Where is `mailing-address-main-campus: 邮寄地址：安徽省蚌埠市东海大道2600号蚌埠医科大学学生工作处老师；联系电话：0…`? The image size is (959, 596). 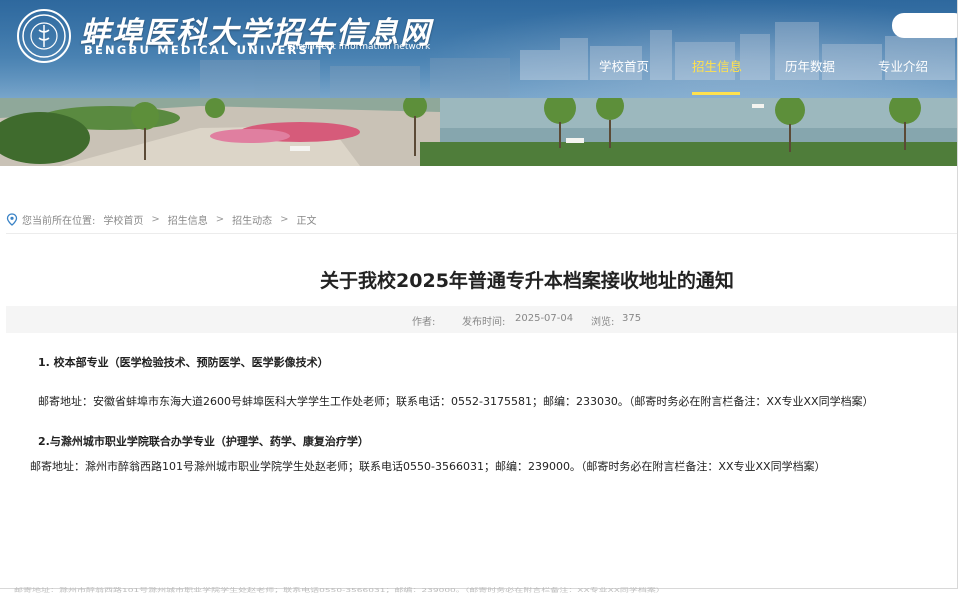 mailing-address-main-campus: 邮寄地址：安徽省蚌埠市东海大道2600号蚌埠医科大学学生工作处老师；联系电话：0… is located at coordinates (456, 401).